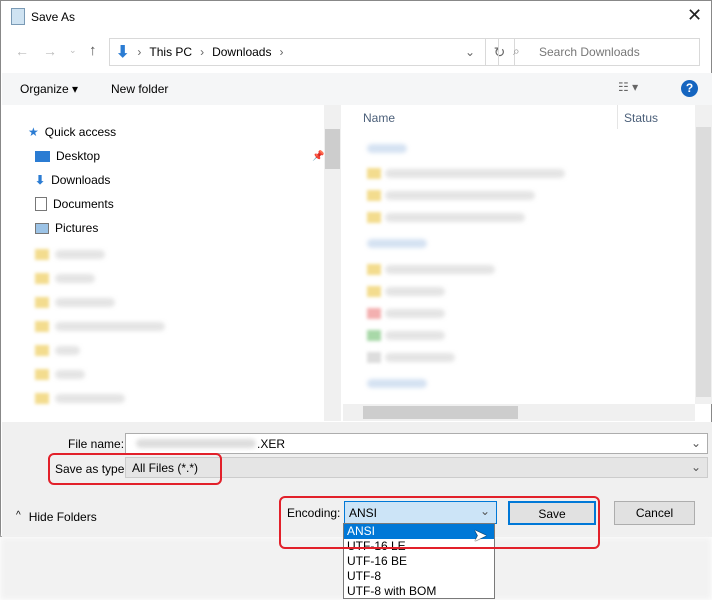 The image size is (712, 600). Describe the element at coordinates (689, 88) in the screenshot. I see `help-button: ?` at that location.